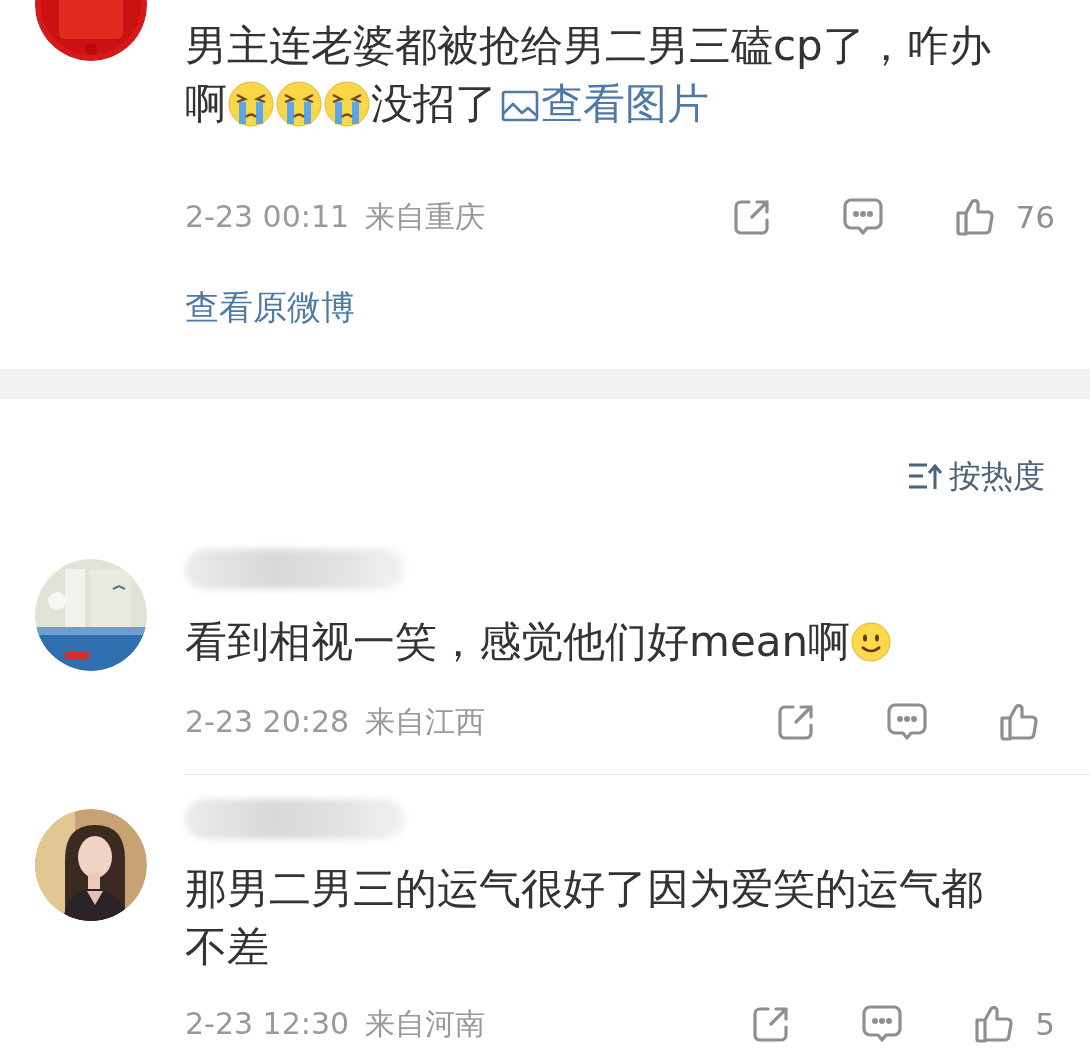 This screenshot has width=1090, height=1063. What do you see at coordinates (1045, 1024) in the screenshot?
I see `like-count: 5` at bounding box center [1045, 1024].